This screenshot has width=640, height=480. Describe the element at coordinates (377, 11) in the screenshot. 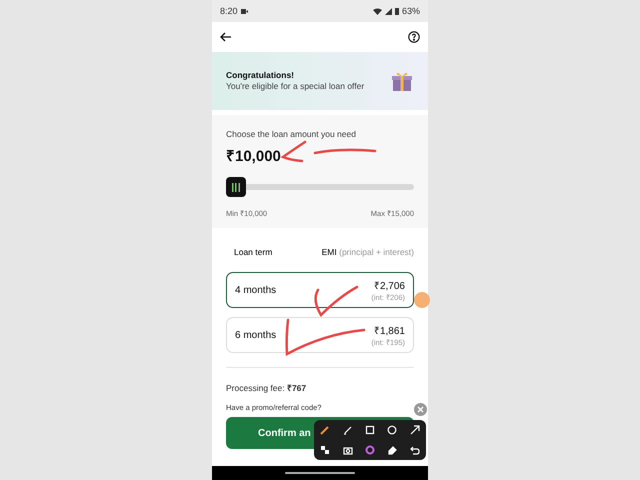

I see `wifi-icon` at that location.